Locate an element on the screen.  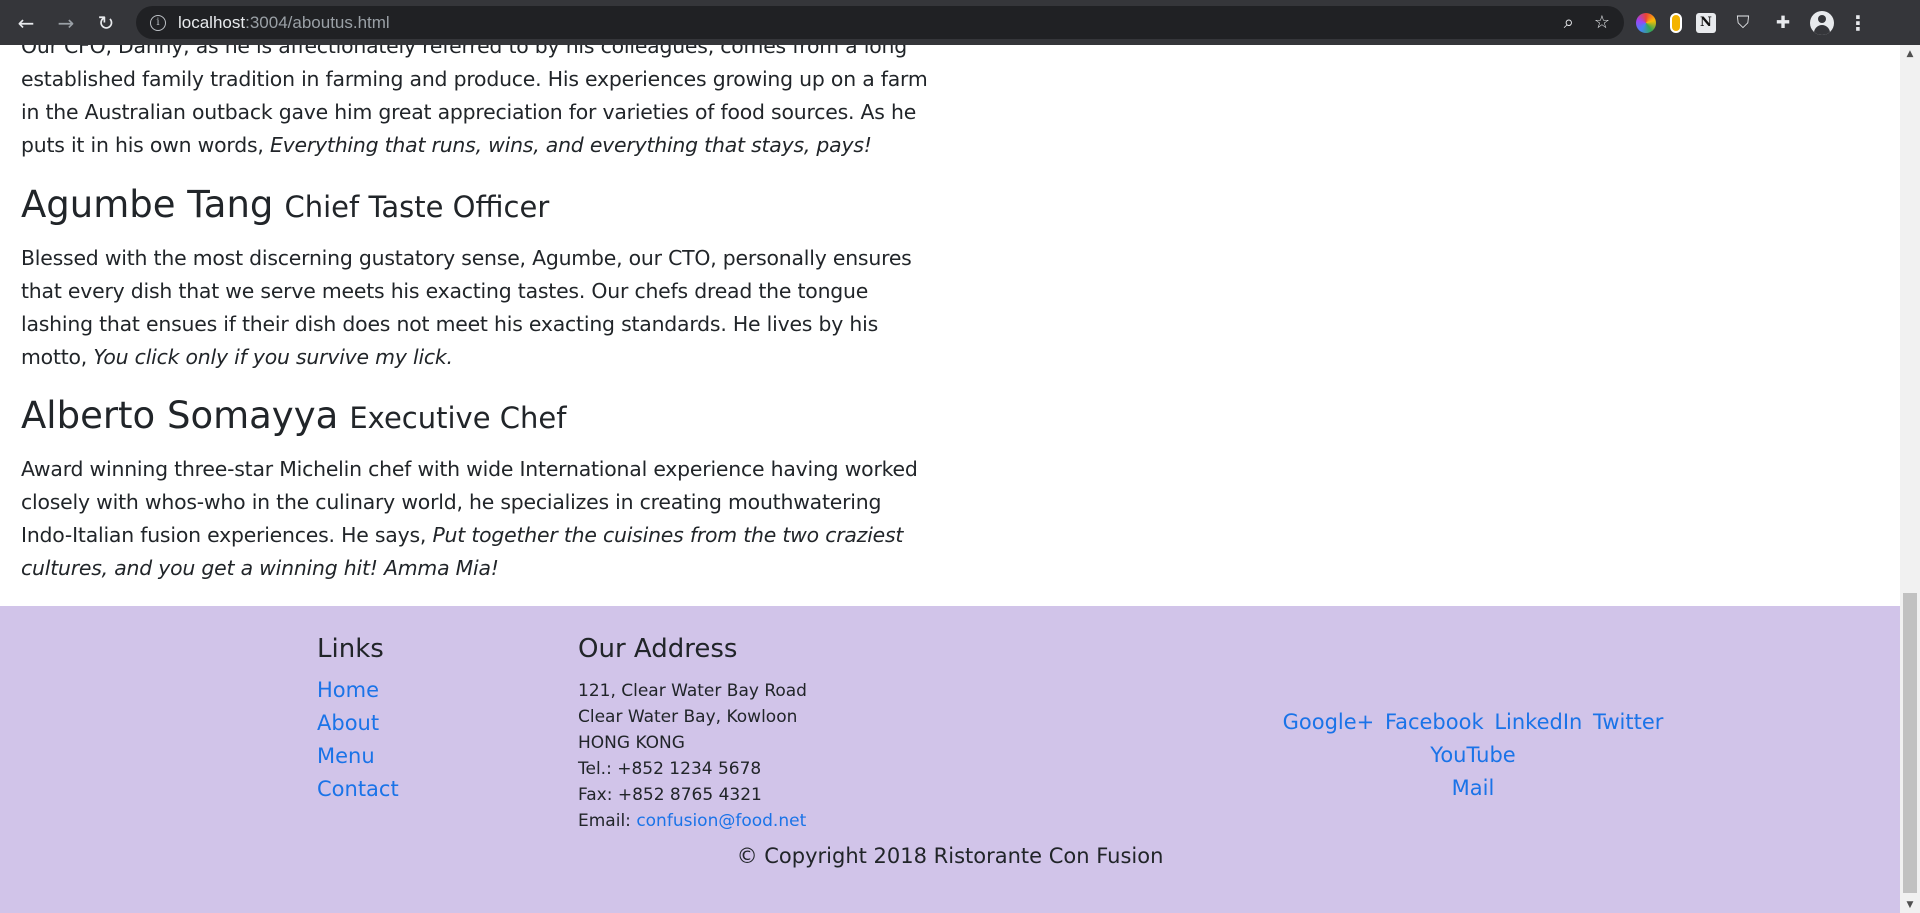
phone-line: Tel.: +852 1234 5678 is located at coordinates (670, 769).